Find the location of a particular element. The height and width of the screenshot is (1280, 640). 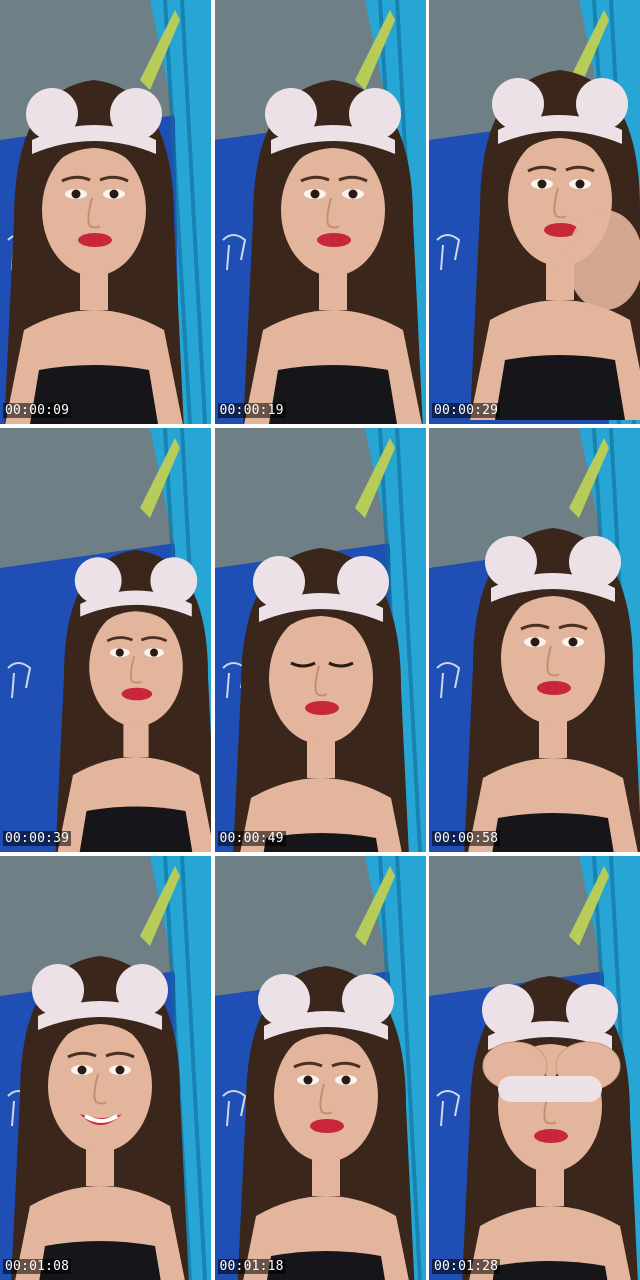

timestamp-label: 00:00:49 is located at coordinates (251, 838).